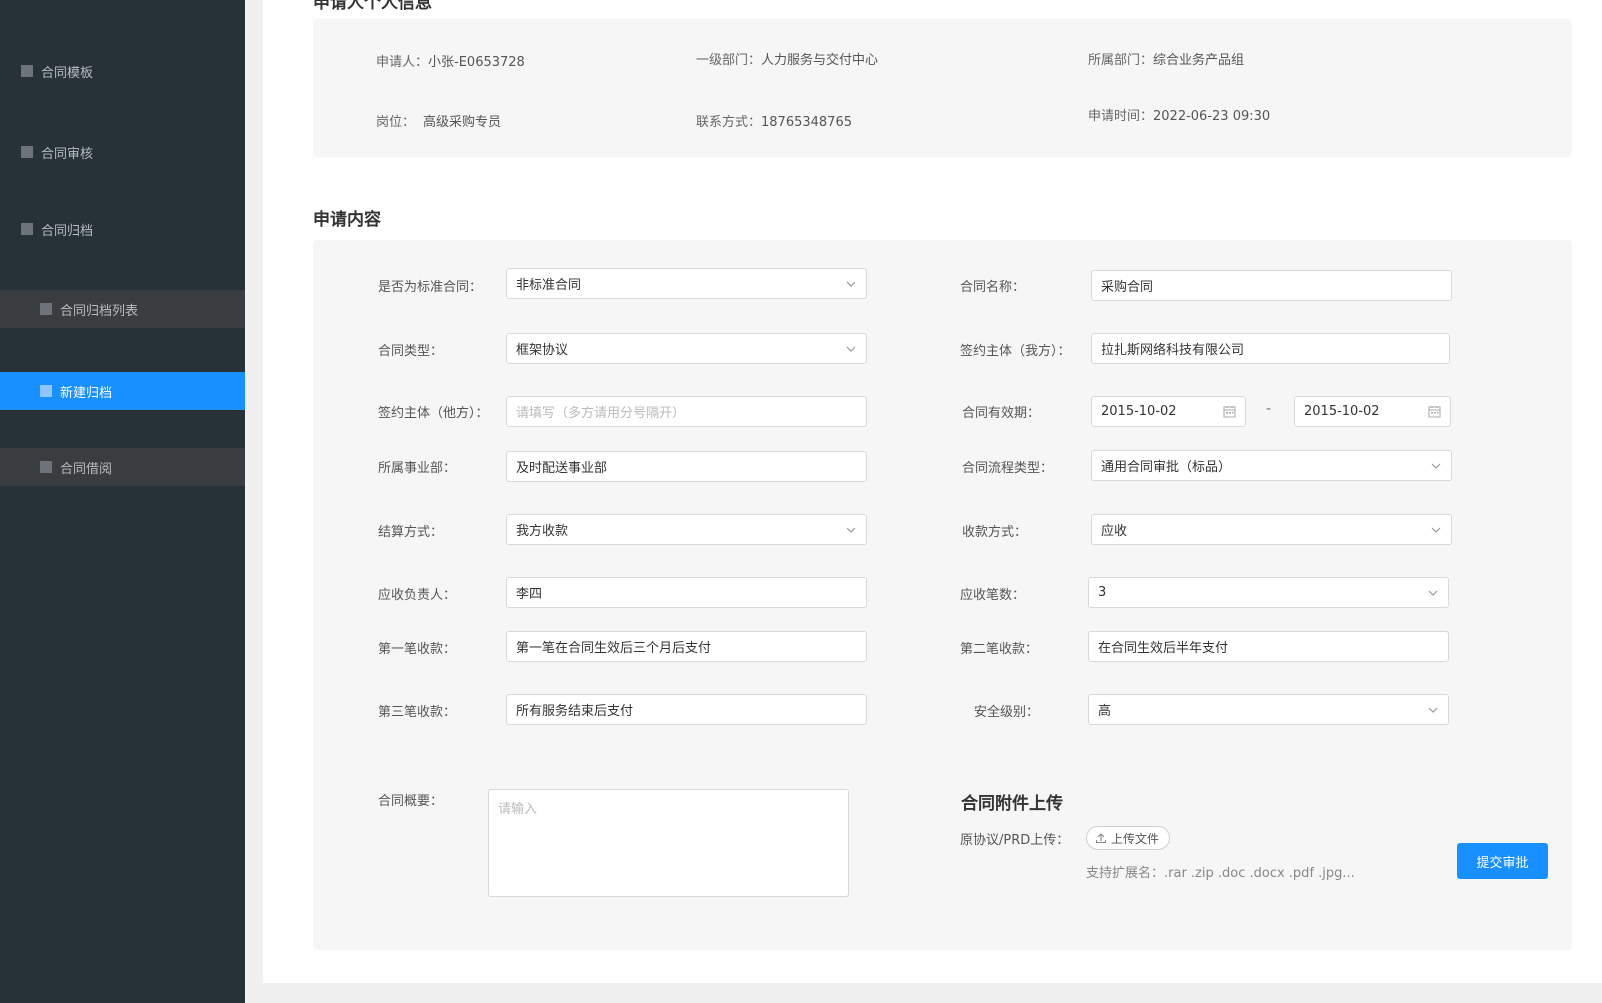 The height and width of the screenshot is (1003, 1602). Describe the element at coordinates (411, 351) in the screenshot. I see `contract-type-label: 合同类型：` at that location.